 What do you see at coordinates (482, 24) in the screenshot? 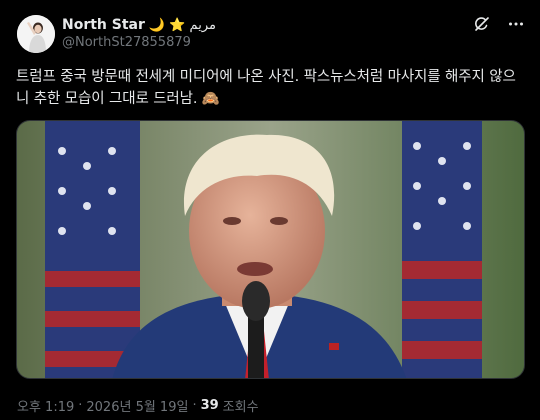
I see `grok-icon` at bounding box center [482, 24].